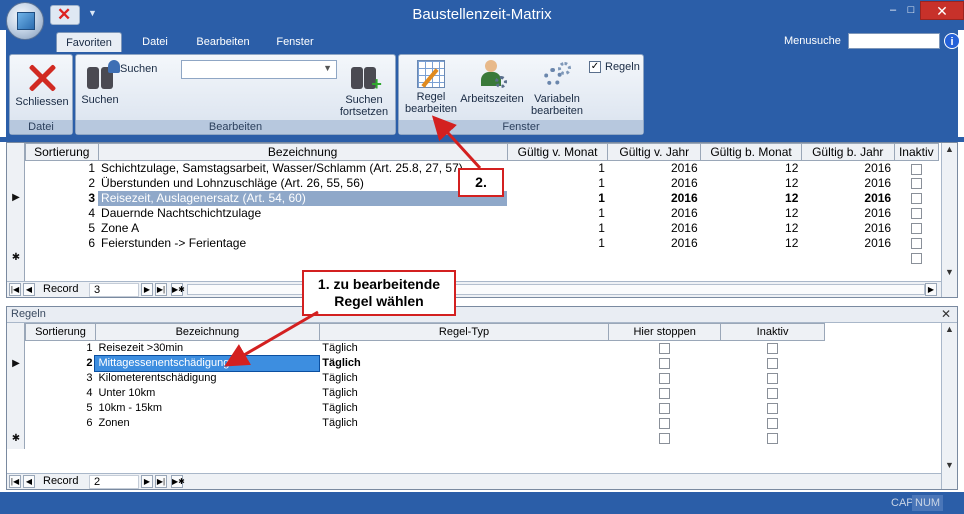 This screenshot has width=964, height=514. I want to click on callout-arrows, so click(353, 241).